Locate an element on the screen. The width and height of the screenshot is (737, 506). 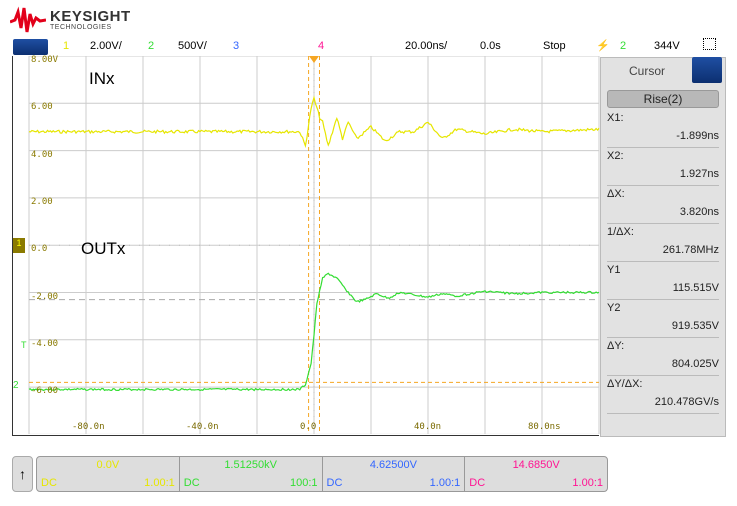
trigger-level-marker: T is located at coordinates (24, 345).